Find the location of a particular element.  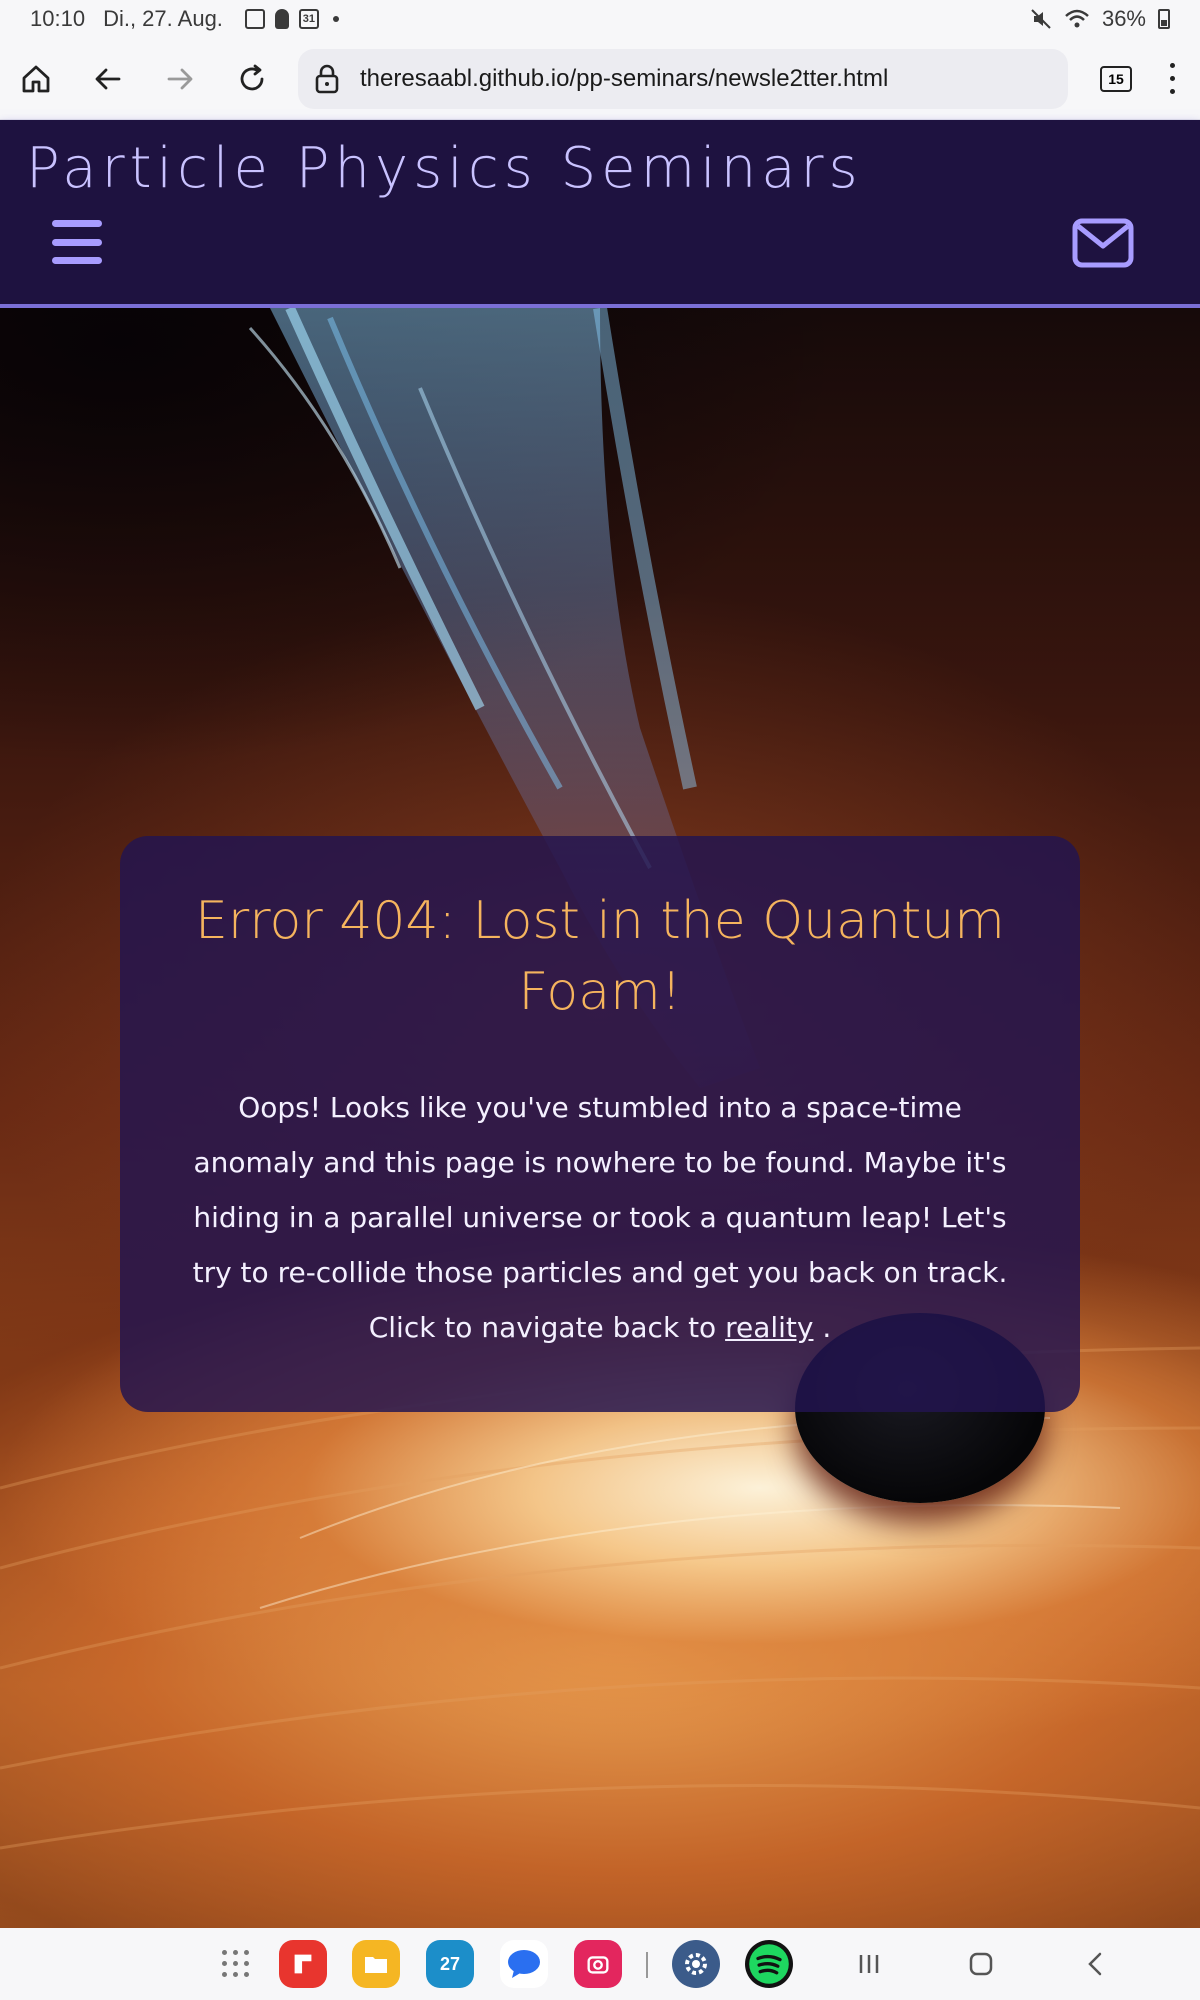

back-nav-button is located at coordinates (1095, 1964).